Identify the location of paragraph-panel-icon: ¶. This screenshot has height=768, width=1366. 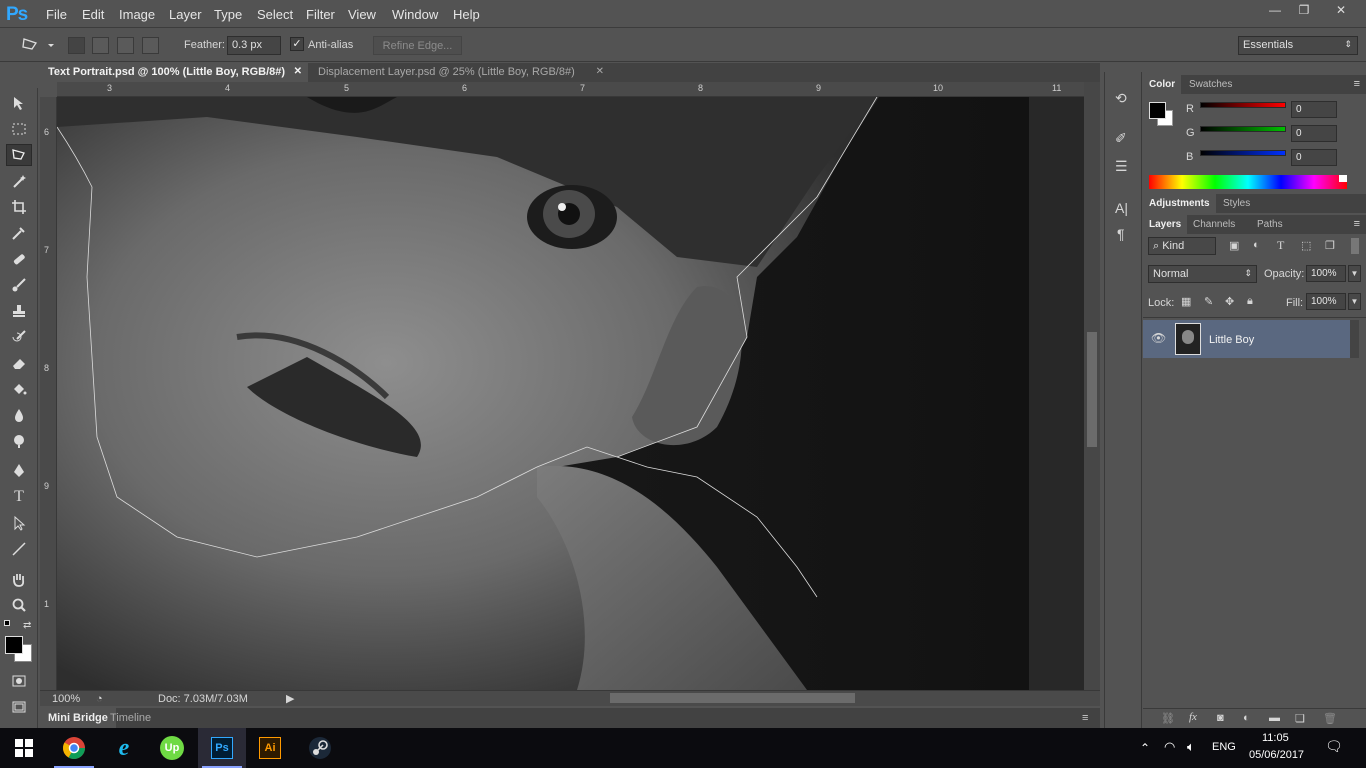
(1121, 234).